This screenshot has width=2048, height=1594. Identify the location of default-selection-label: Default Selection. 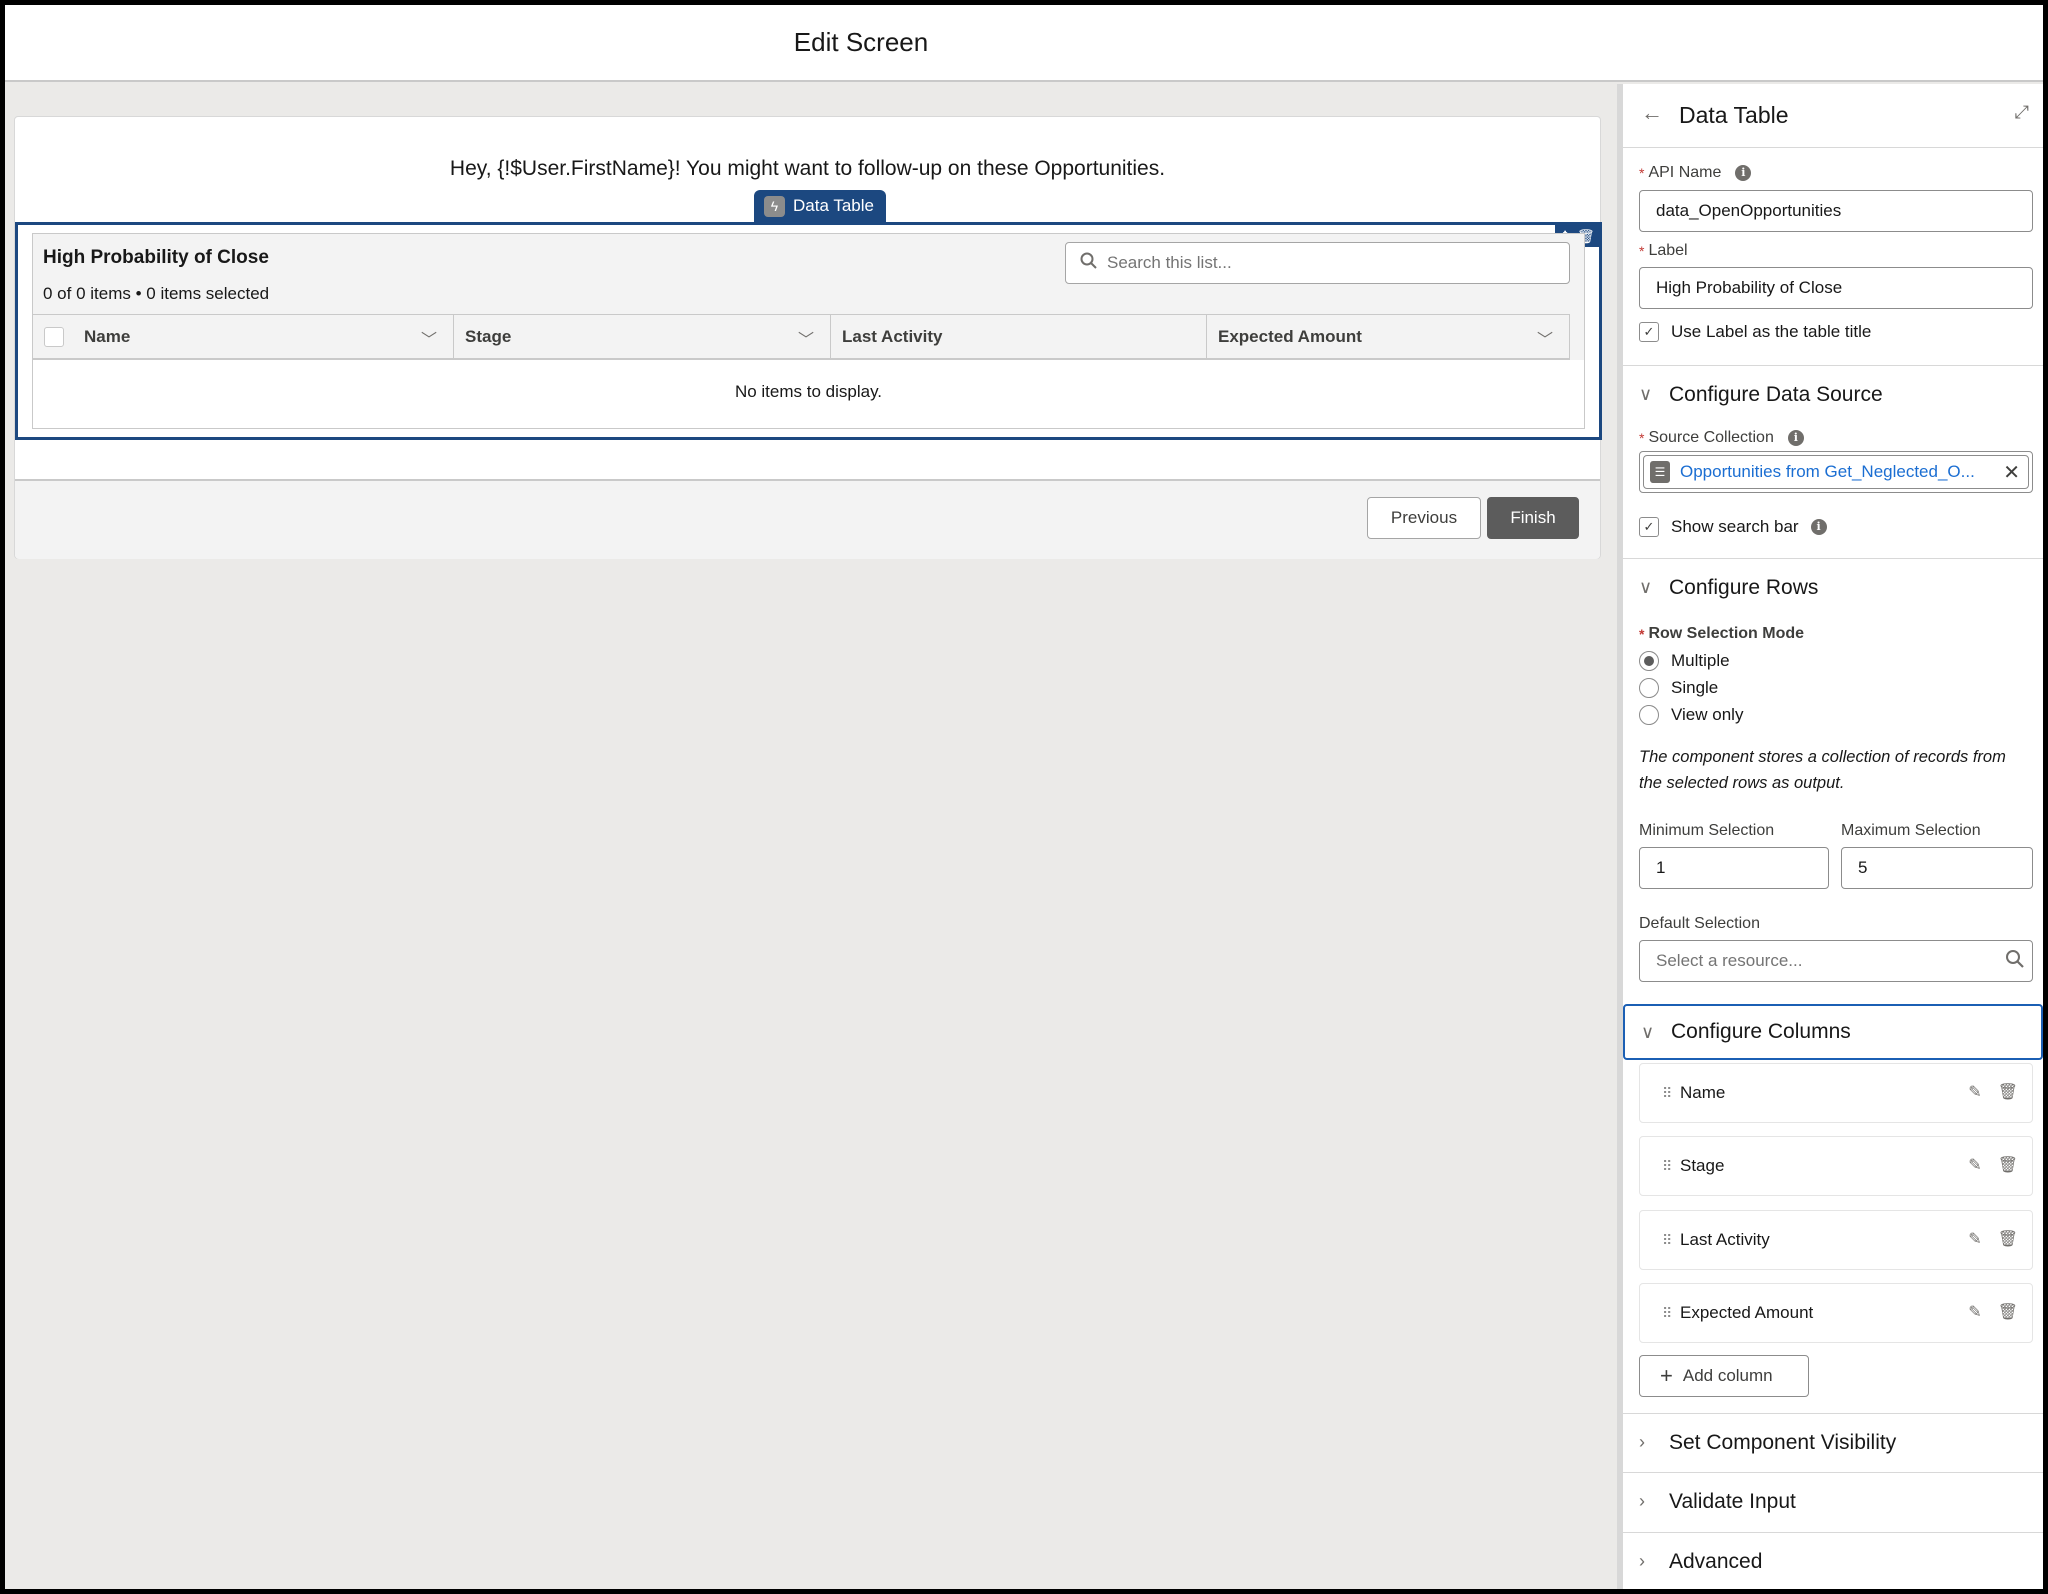
(1699, 924).